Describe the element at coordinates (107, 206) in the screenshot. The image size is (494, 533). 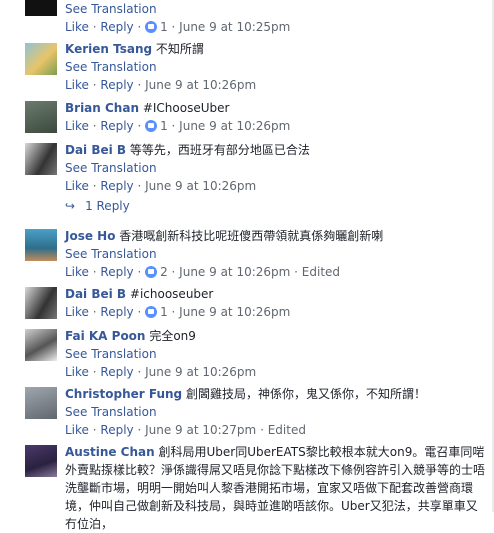
I see `reply-count: 1 Reply` at that location.